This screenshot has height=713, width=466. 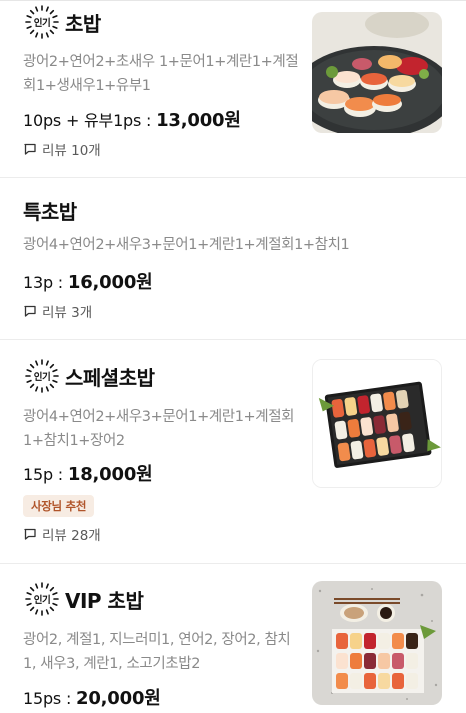 I want to click on menu-item-price: 18,000원, so click(x=110, y=474).